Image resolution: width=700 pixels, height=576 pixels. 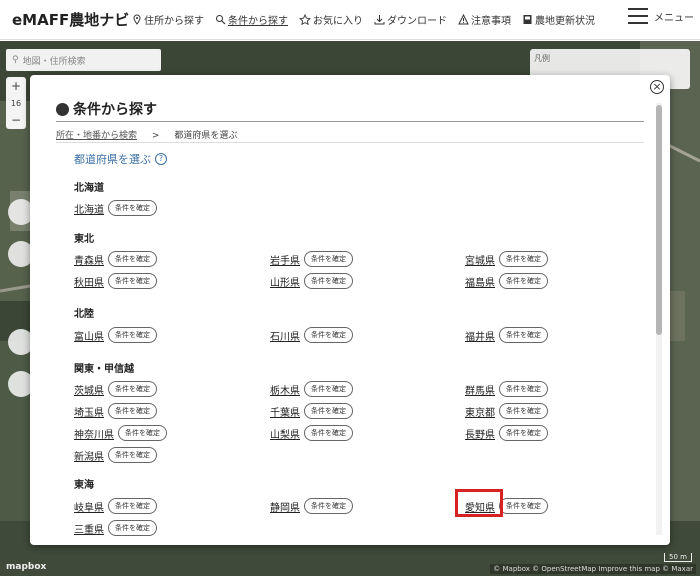 I want to click on pref-item: 茨城県 条件を確定, so click(x=115, y=389).